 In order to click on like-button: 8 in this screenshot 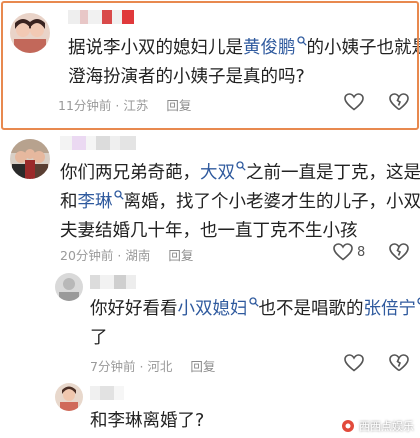, I will do `click(349, 252)`.